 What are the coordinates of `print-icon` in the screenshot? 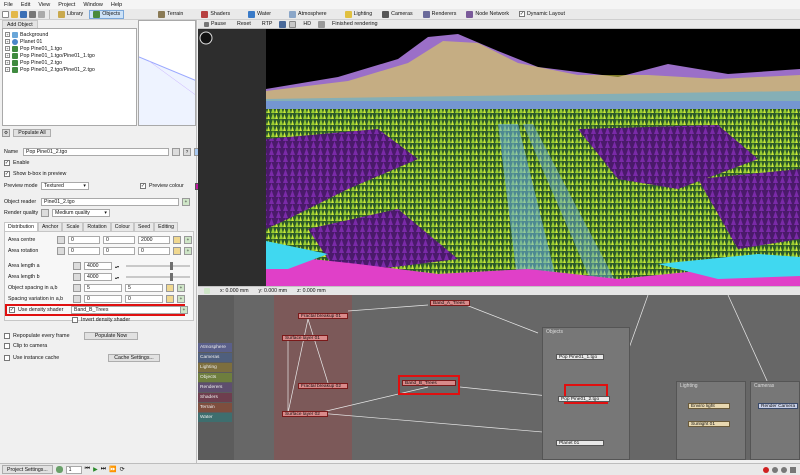 It's located at (41, 14).